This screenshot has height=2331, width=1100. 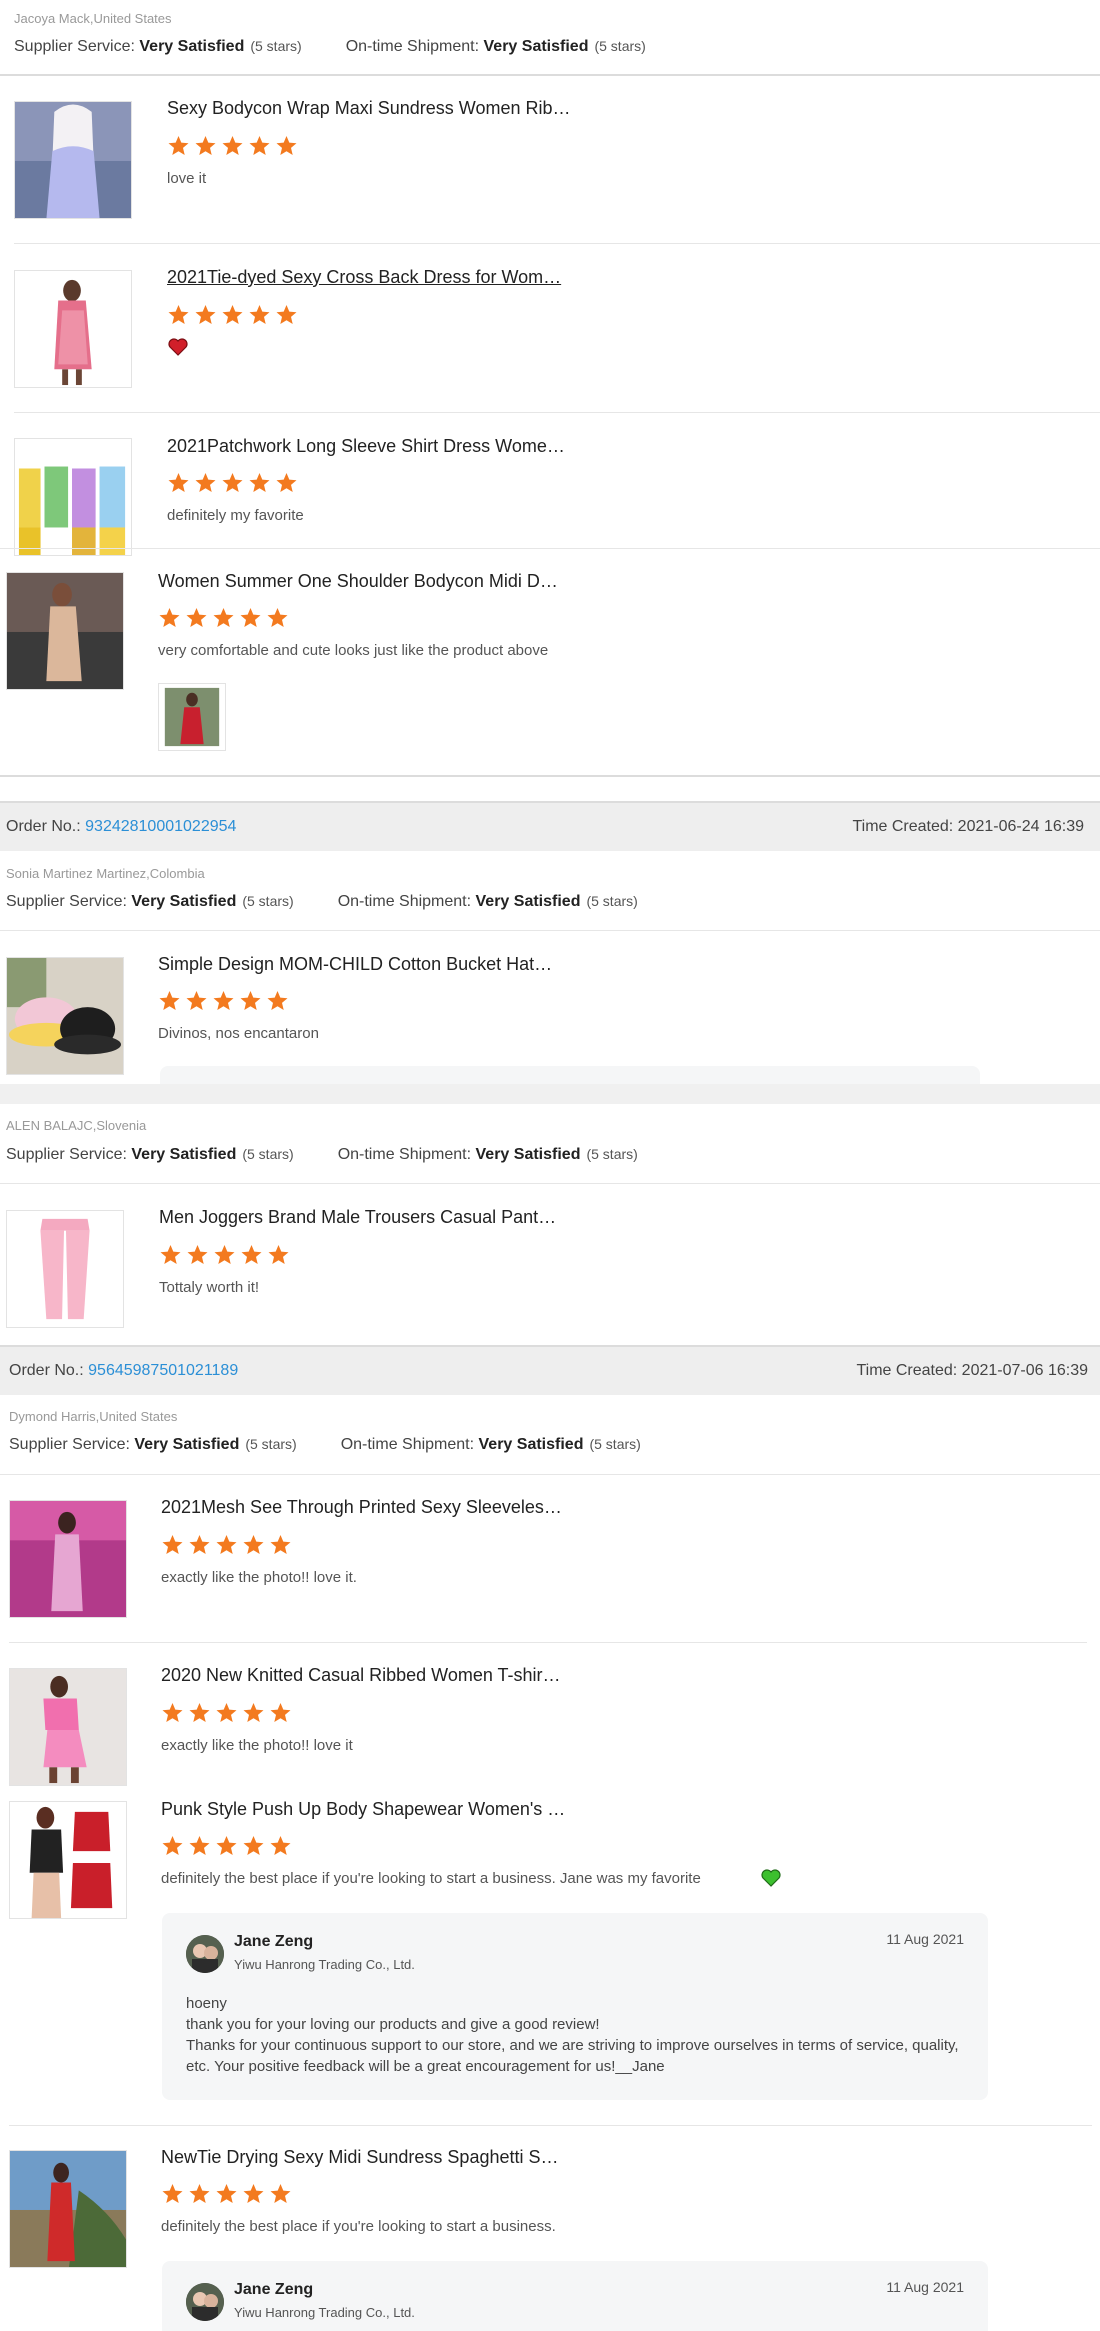 What do you see at coordinates (528, 901) in the screenshot?
I see `shipment-value: Very Satisfied` at bounding box center [528, 901].